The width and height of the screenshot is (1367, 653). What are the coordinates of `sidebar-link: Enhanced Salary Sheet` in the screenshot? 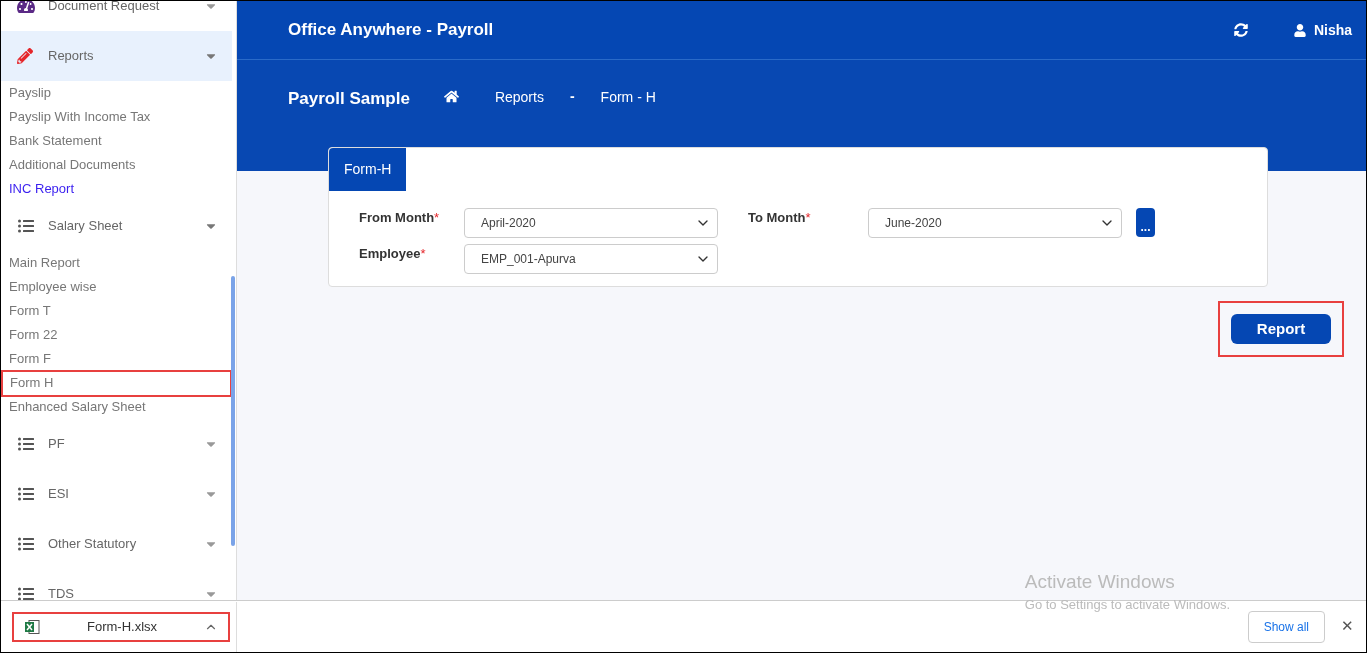 It's located at (73, 407).